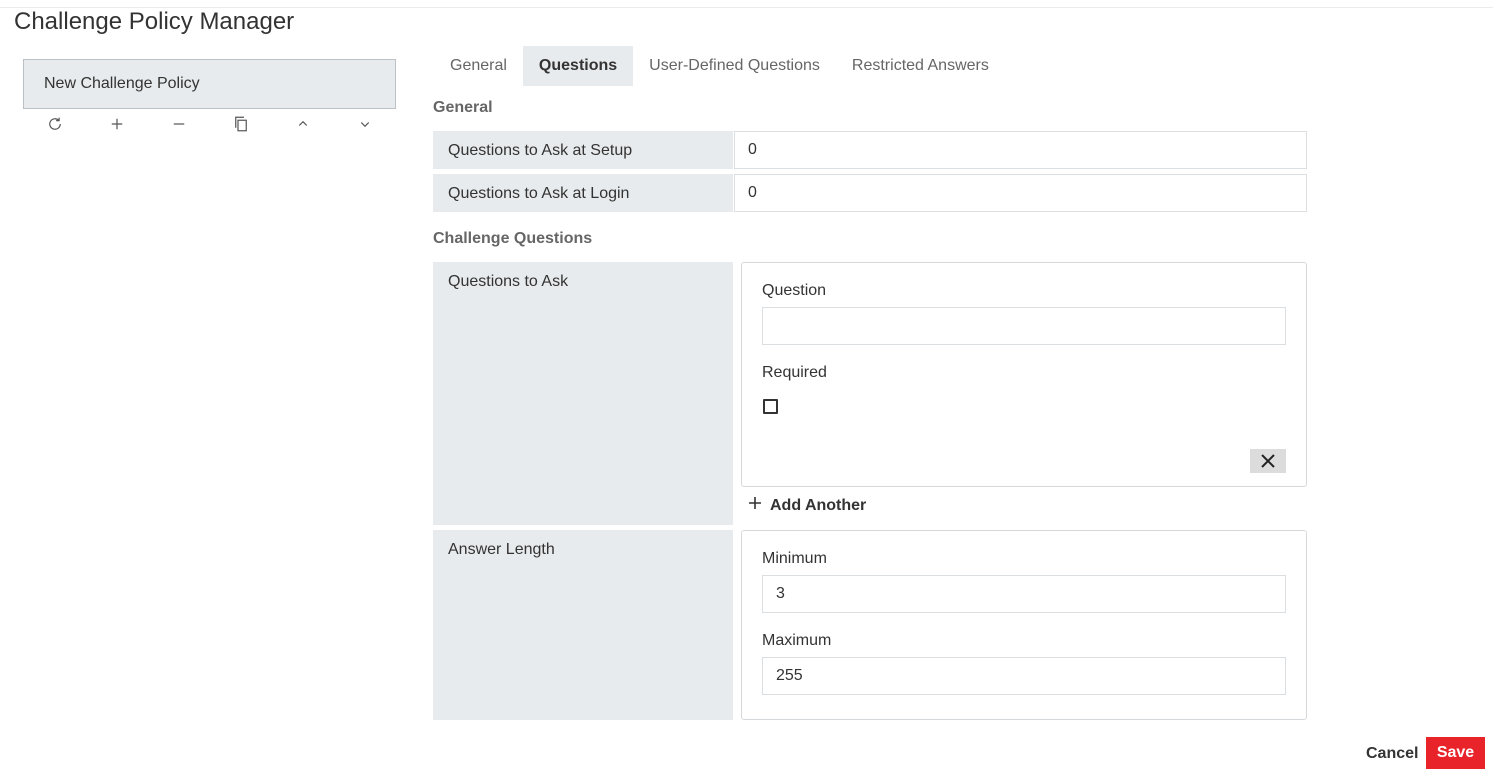 The height and width of the screenshot is (773, 1493). What do you see at coordinates (794, 290) in the screenshot?
I see `question-field-label: Question` at bounding box center [794, 290].